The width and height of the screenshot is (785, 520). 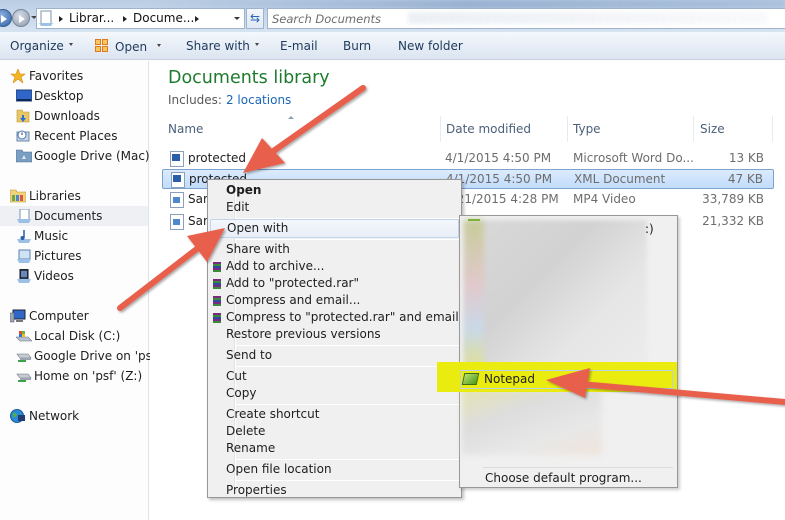 What do you see at coordinates (334, 190) in the screenshot?
I see `menu-item-open: Open` at bounding box center [334, 190].